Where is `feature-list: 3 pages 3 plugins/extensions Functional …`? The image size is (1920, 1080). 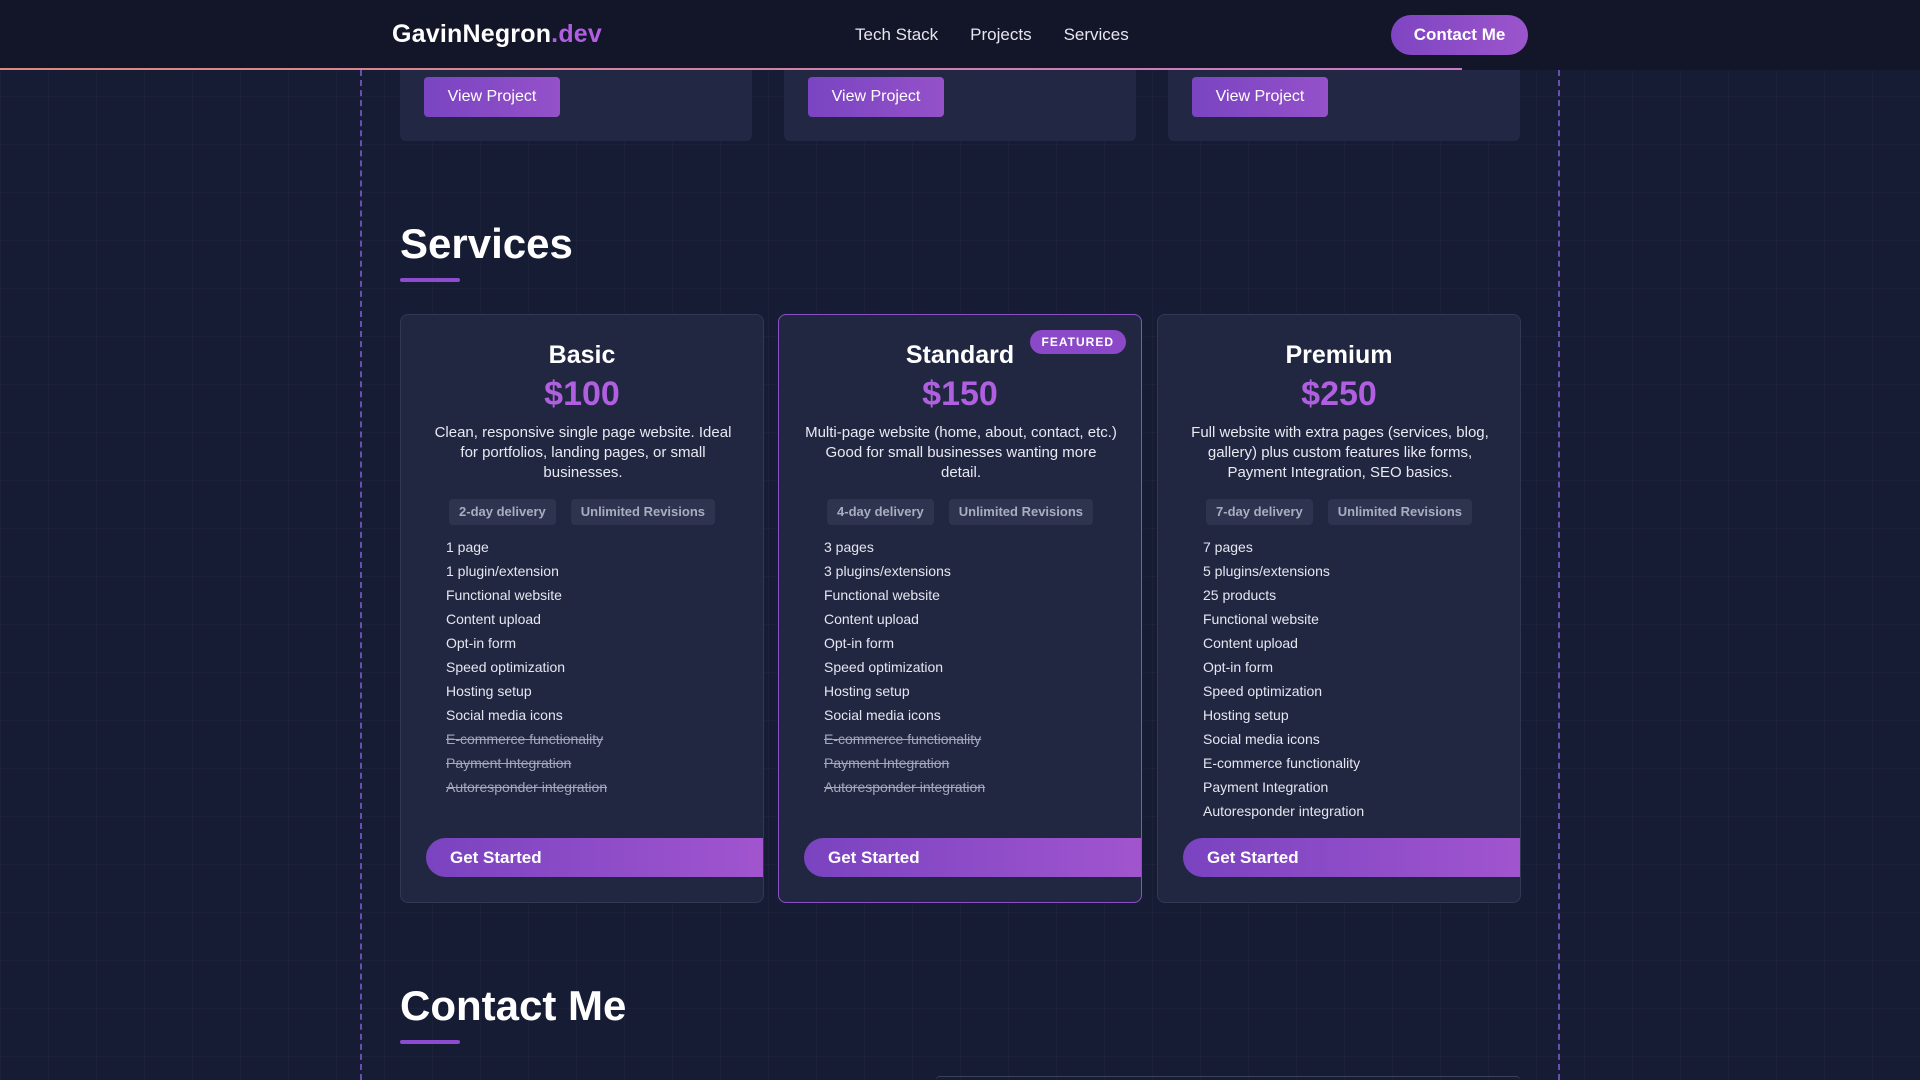 feature-list: 3 pages 3 plugins/extensions Functional … is located at coordinates (904, 667).